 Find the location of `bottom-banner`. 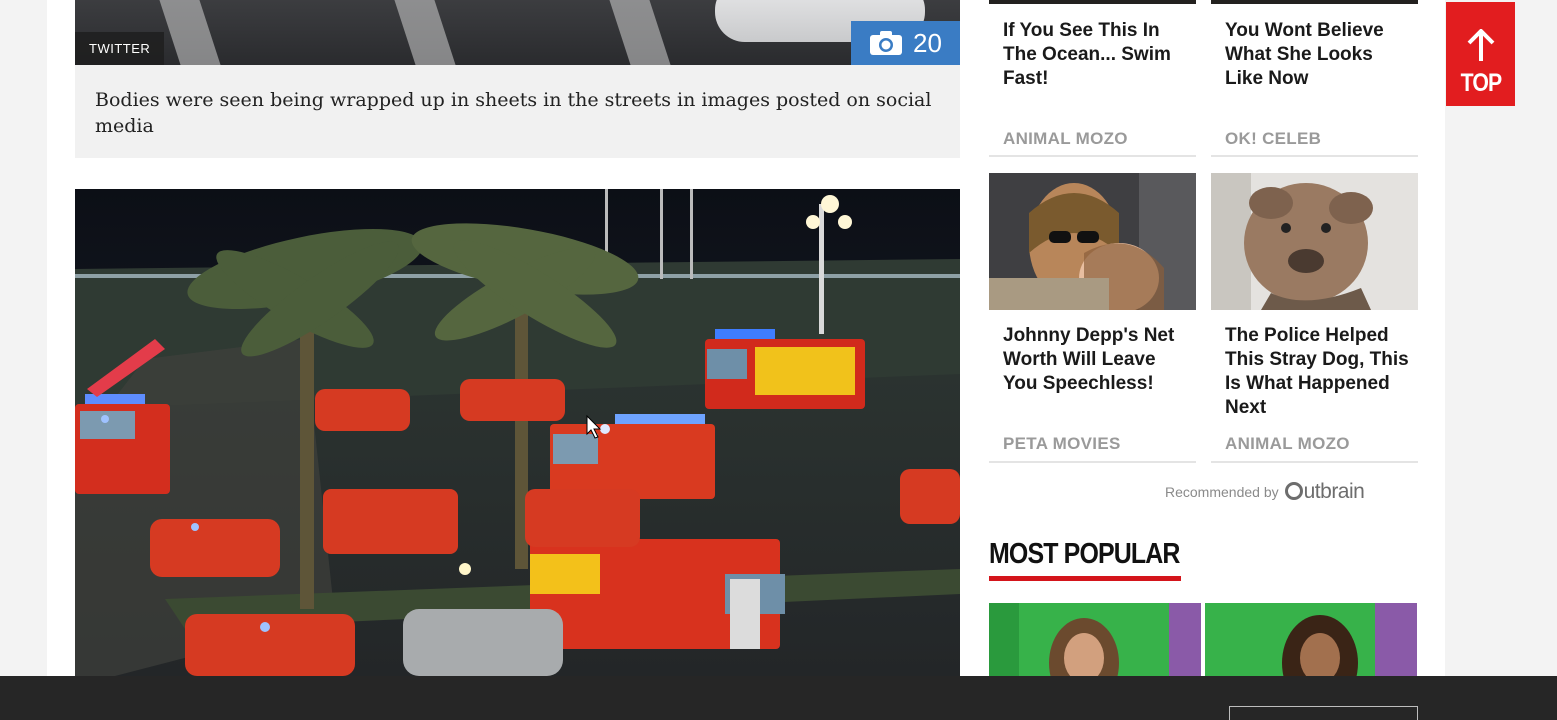

bottom-banner is located at coordinates (778, 698).